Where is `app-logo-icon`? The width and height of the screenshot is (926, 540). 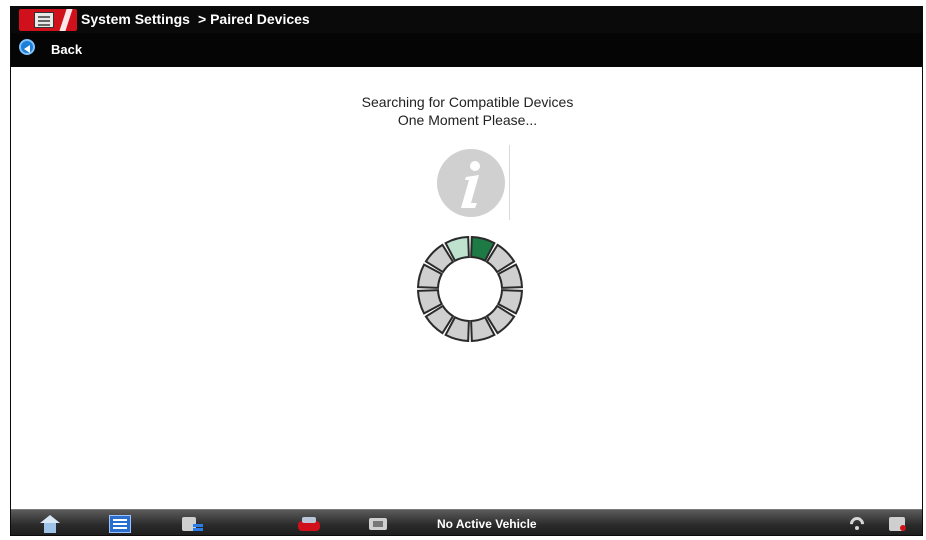
app-logo-icon is located at coordinates (48, 20).